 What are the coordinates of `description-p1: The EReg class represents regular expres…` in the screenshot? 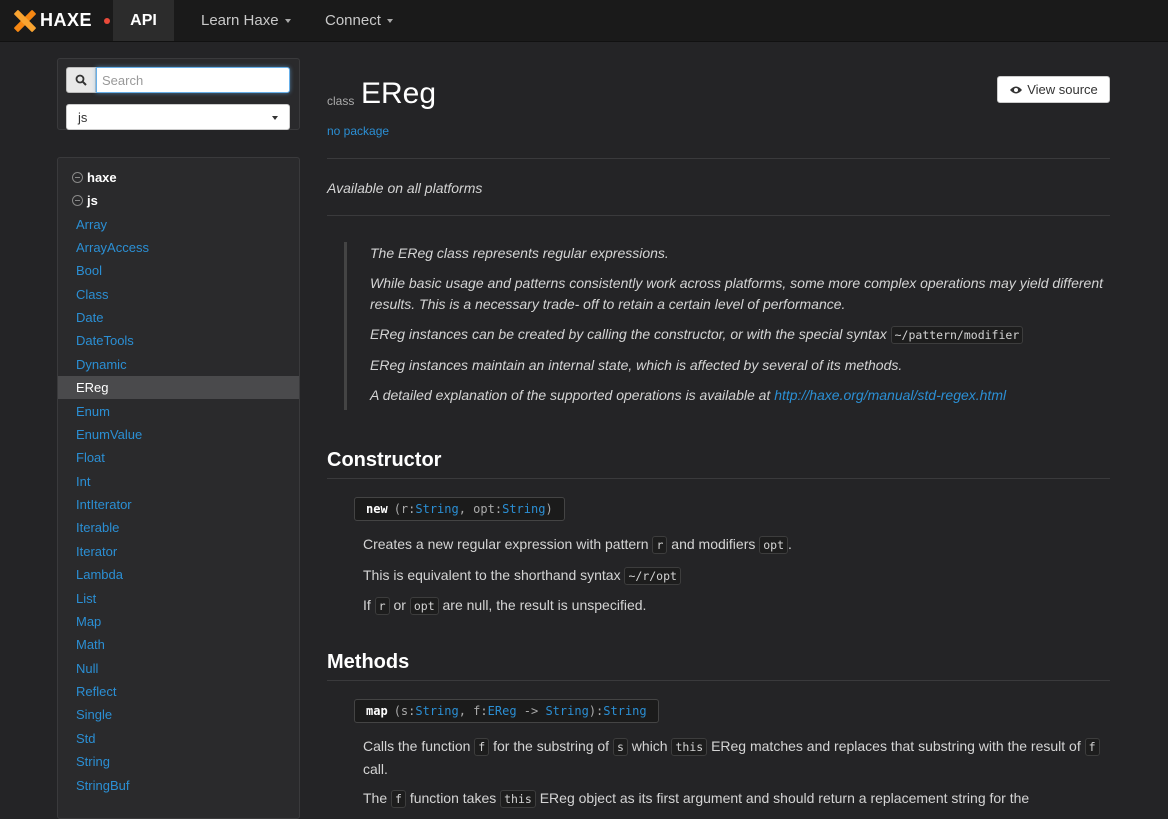 It's located at (519, 253).